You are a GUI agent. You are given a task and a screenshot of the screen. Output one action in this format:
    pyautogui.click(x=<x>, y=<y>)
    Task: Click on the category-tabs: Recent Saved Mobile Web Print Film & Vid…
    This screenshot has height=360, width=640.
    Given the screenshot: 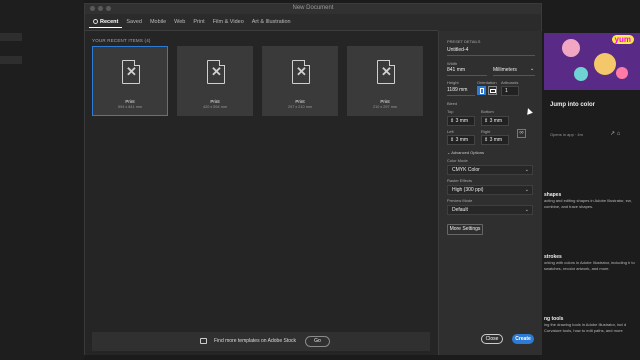 What is the action you would take?
    pyautogui.click(x=192, y=22)
    